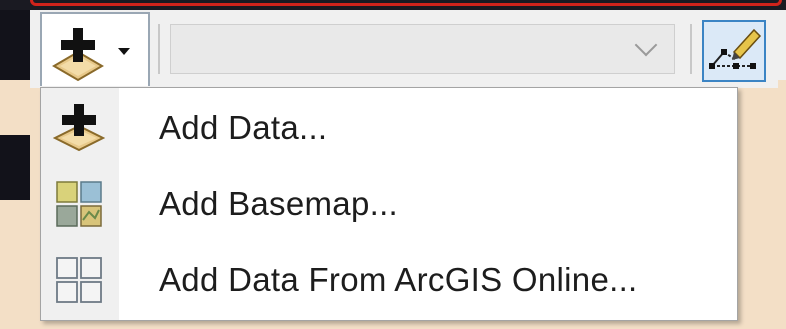 The image size is (786, 329). What do you see at coordinates (79, 280) in the screenshot?
I see `arcgis-online-grid-icon` at bounding box center [79, 280].